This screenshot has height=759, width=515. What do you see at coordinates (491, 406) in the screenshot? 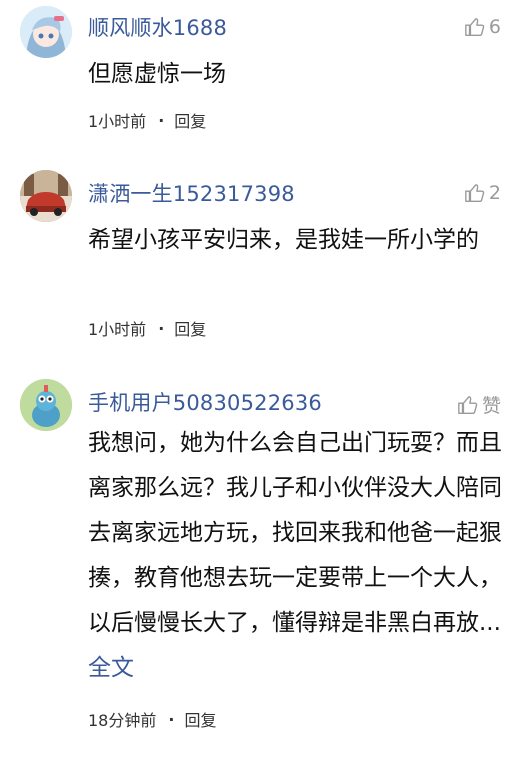
I see `like-label: 赞` at bounding box center [491, 406].